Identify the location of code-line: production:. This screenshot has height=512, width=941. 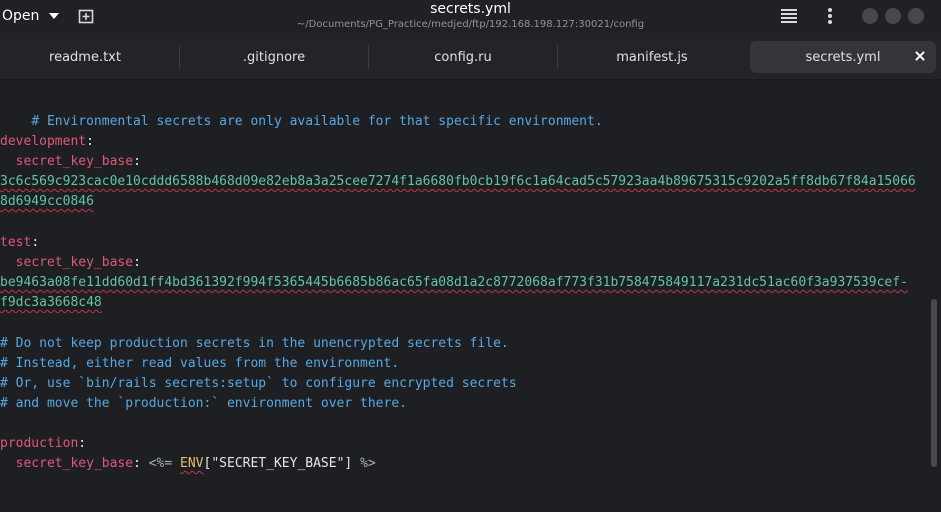
(43, 444).